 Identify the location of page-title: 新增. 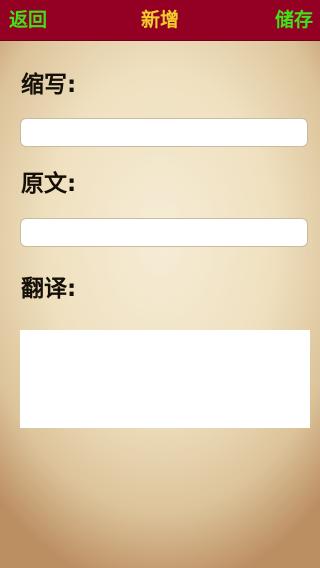
(159, 20).